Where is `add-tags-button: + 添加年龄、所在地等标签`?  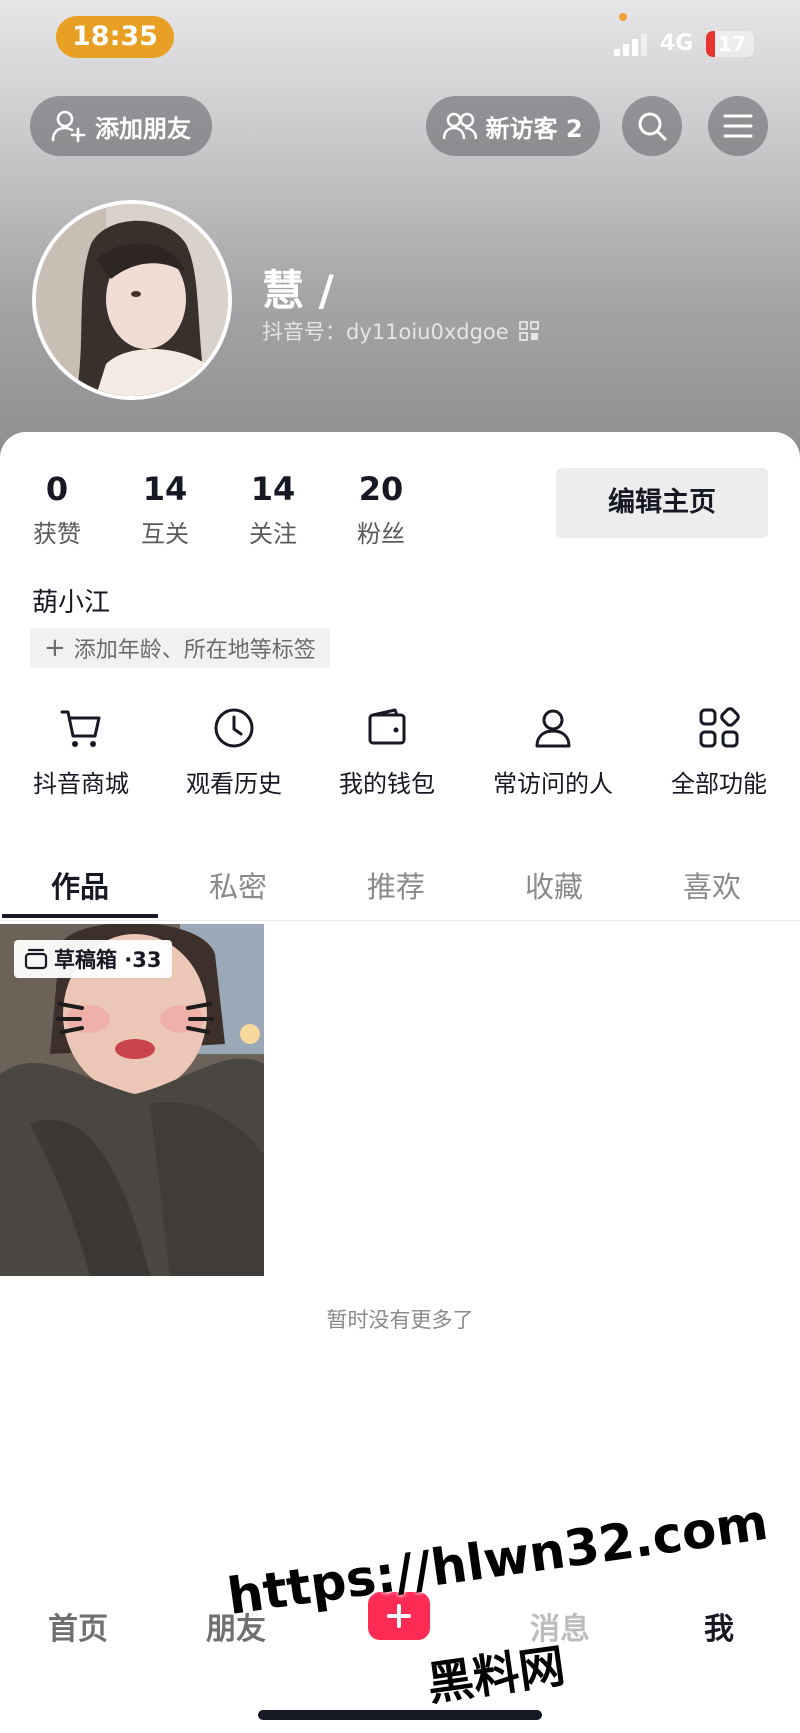 add-tags-button: + 添加年龄、所在地等标签 is located at coordinates (180, 648).